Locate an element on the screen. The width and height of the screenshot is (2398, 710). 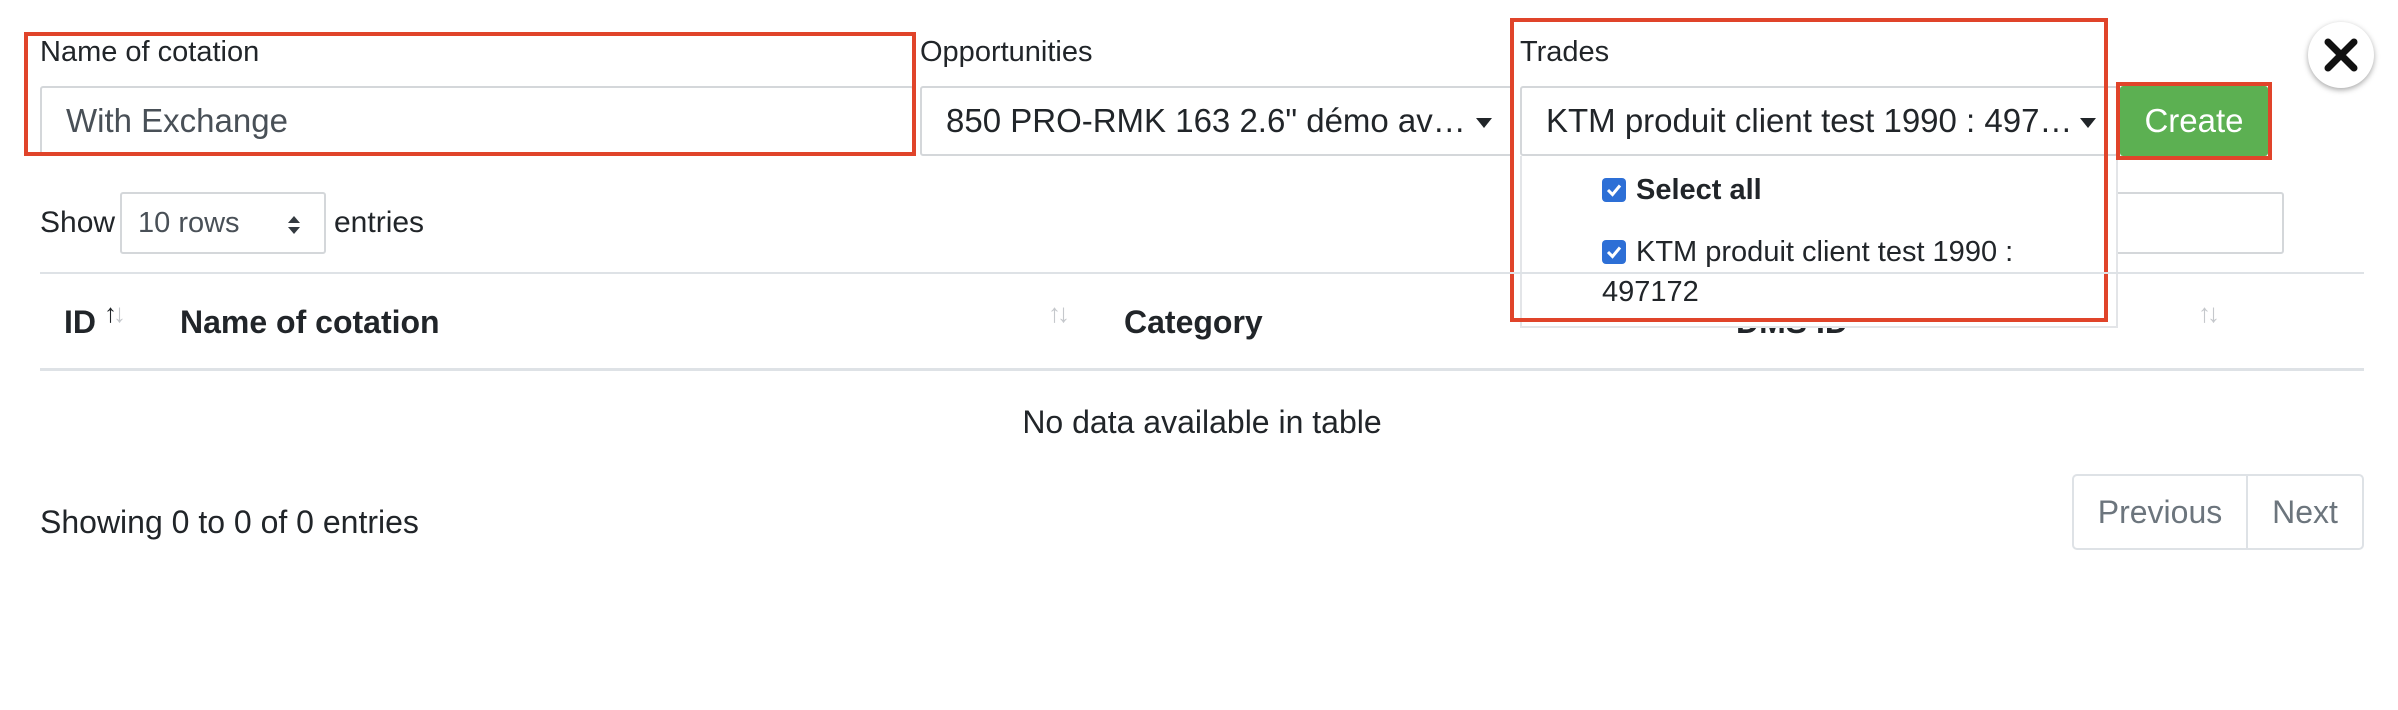
opportunities-label: Opportunities is located at coordinates (1006, 52).